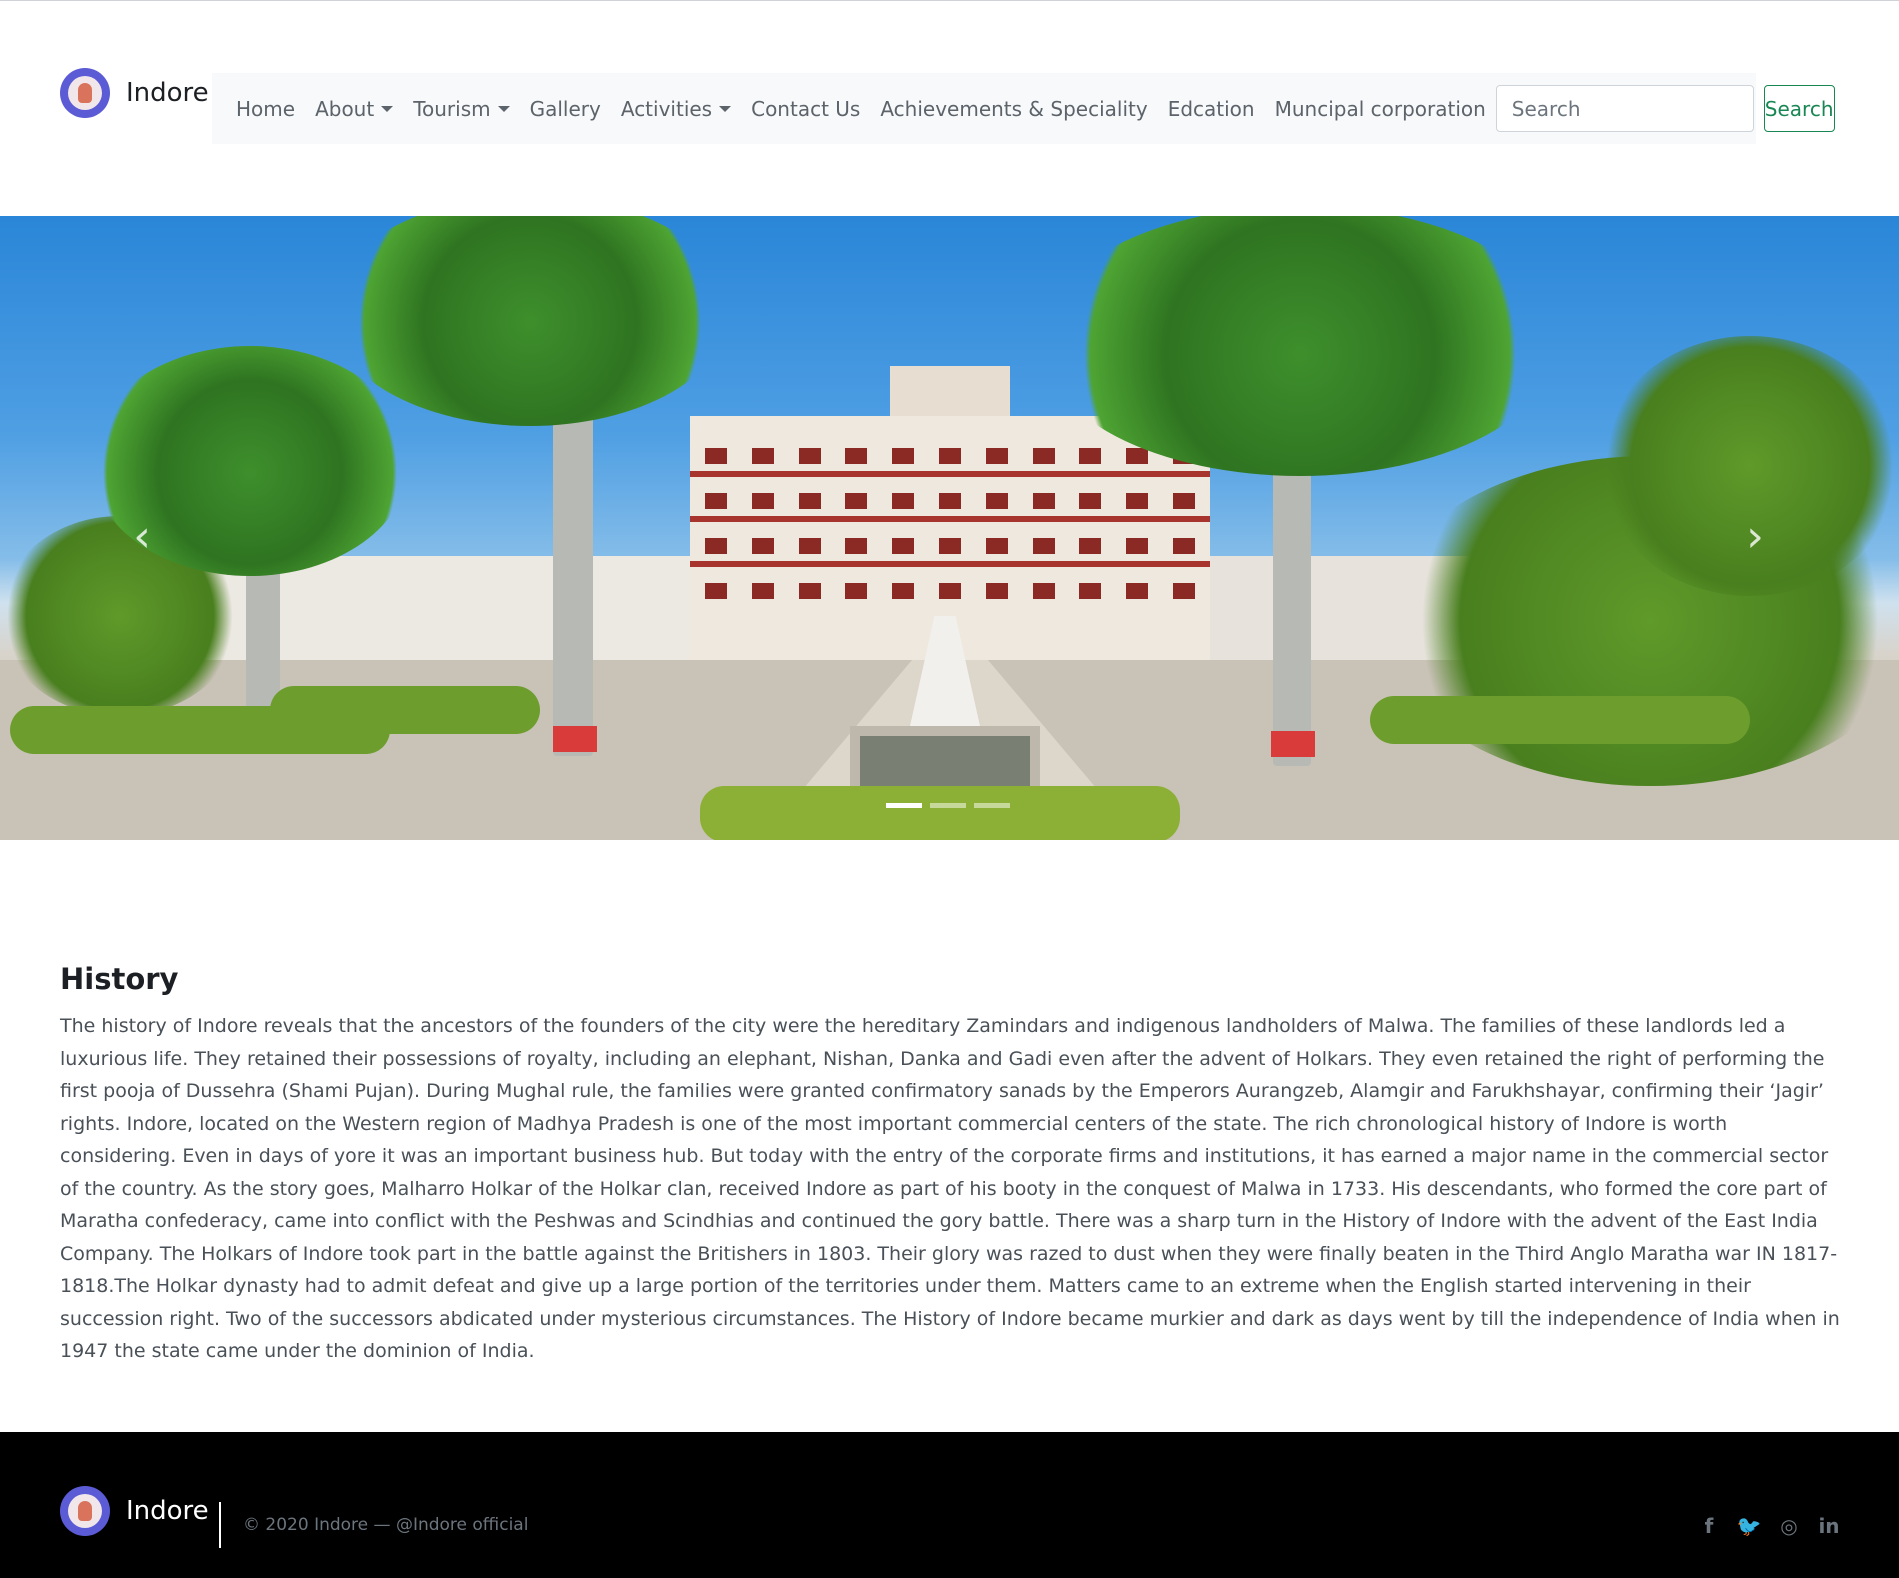 This screenshot has height=1578, width=1899. I want to click on nav-achievements: Achievements & Speciality, so click(1013, 109).